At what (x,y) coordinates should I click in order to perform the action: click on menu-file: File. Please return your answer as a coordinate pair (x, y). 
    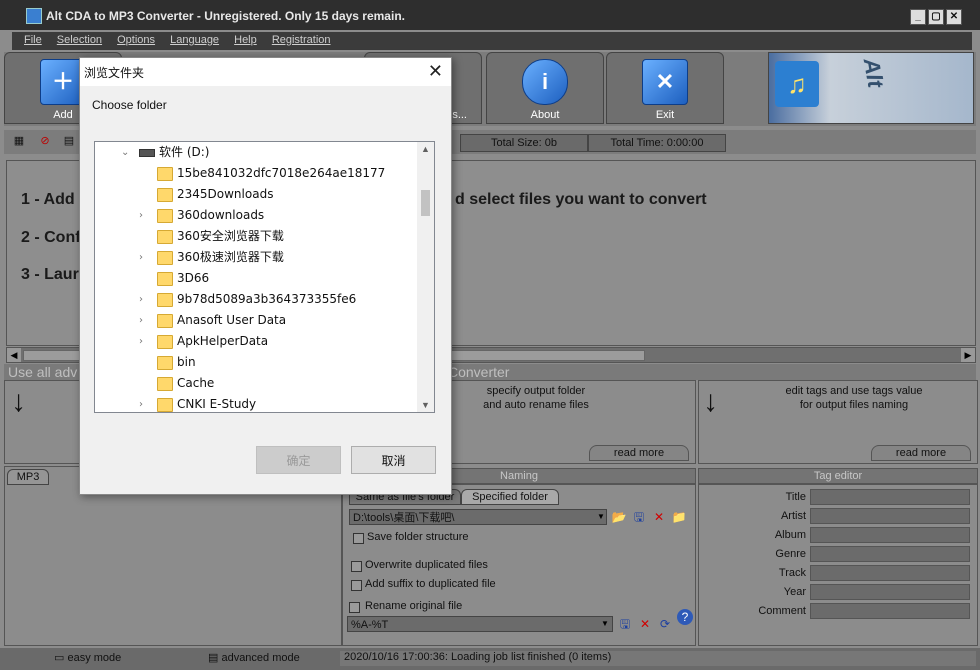
    Looking at the image, I should click on (33, 40).